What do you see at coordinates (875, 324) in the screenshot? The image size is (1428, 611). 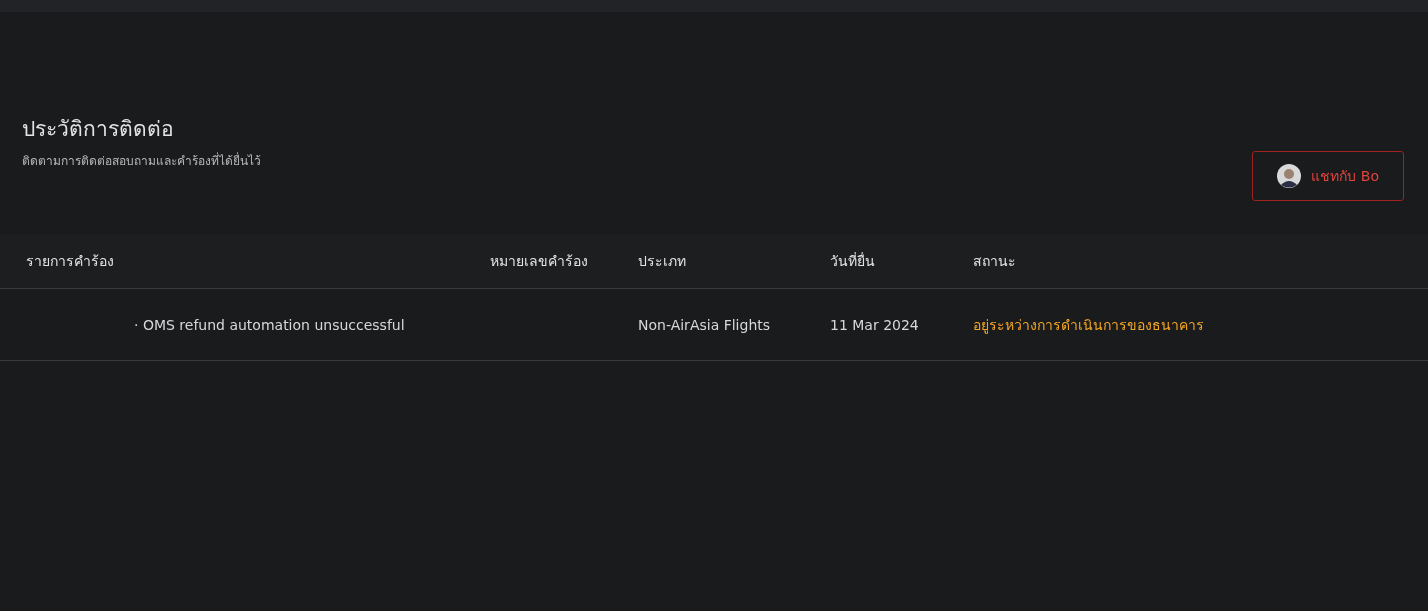 I see `table-cell-text: 11 Mar 2024` at bounding box center [875, 324].